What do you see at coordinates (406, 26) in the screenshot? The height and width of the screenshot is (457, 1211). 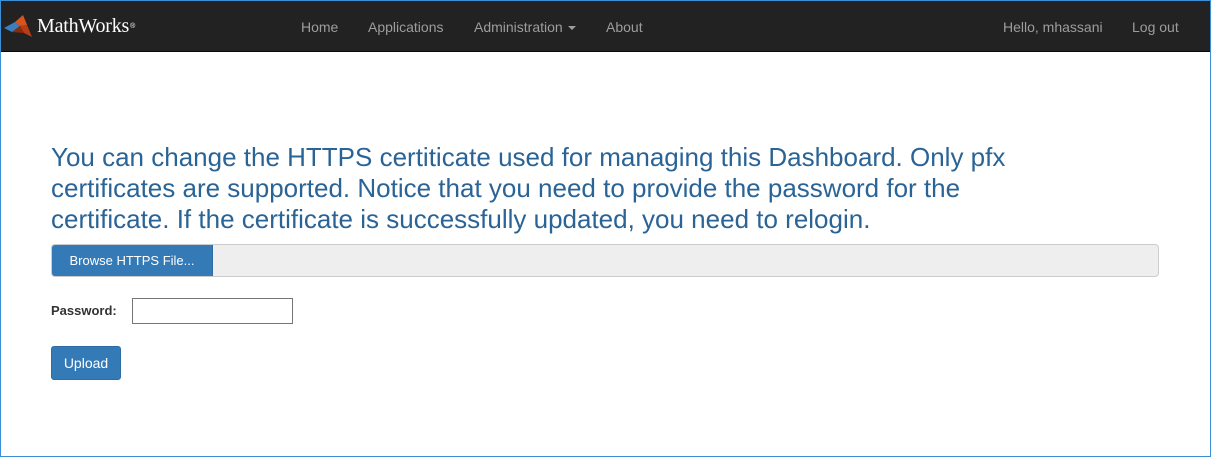 I see `nav-applications: Applications` at bounding box center [406, 26].